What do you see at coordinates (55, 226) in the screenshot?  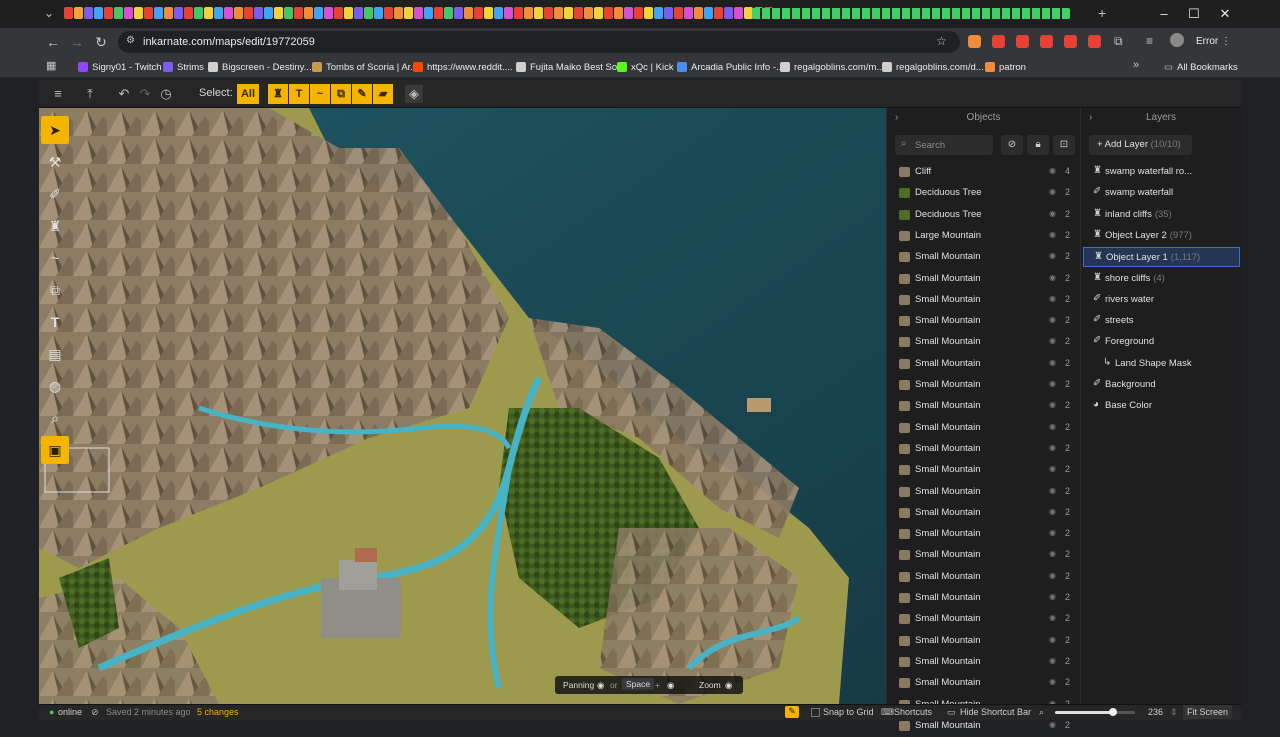 I see `object-tool-icon: ♜` at bounding box center [55, 226].